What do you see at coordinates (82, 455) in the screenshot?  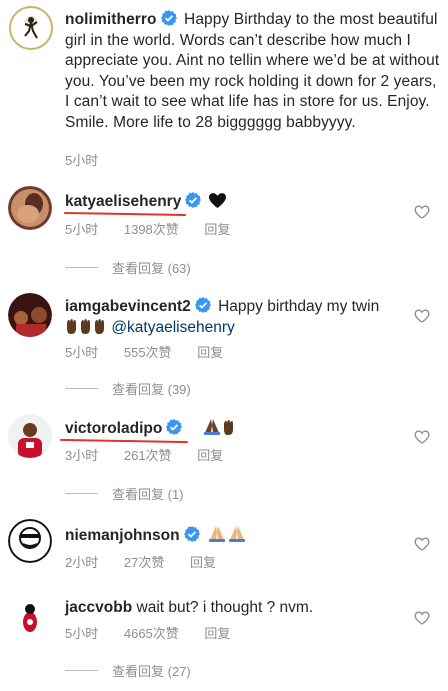 I see `comment-time: 3小时` at bounding box center [82, 455].